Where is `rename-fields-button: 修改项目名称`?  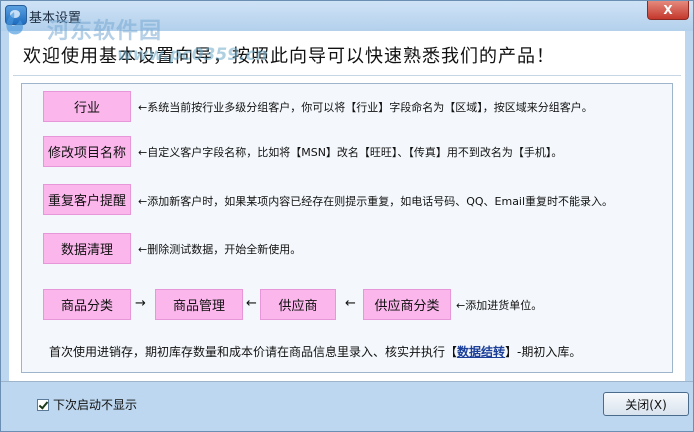
rename-fields-button: 修改项目名称 is located at coordinates (87, 151).